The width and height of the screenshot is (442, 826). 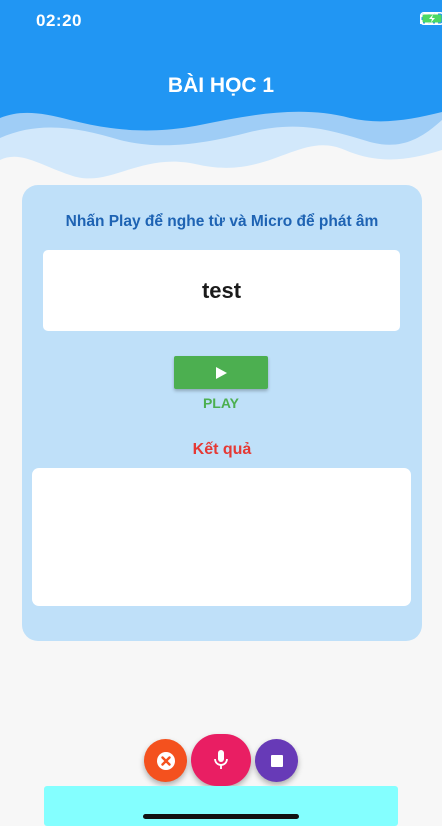 I want to click on microphone-icon, so click(x=221, y=759).